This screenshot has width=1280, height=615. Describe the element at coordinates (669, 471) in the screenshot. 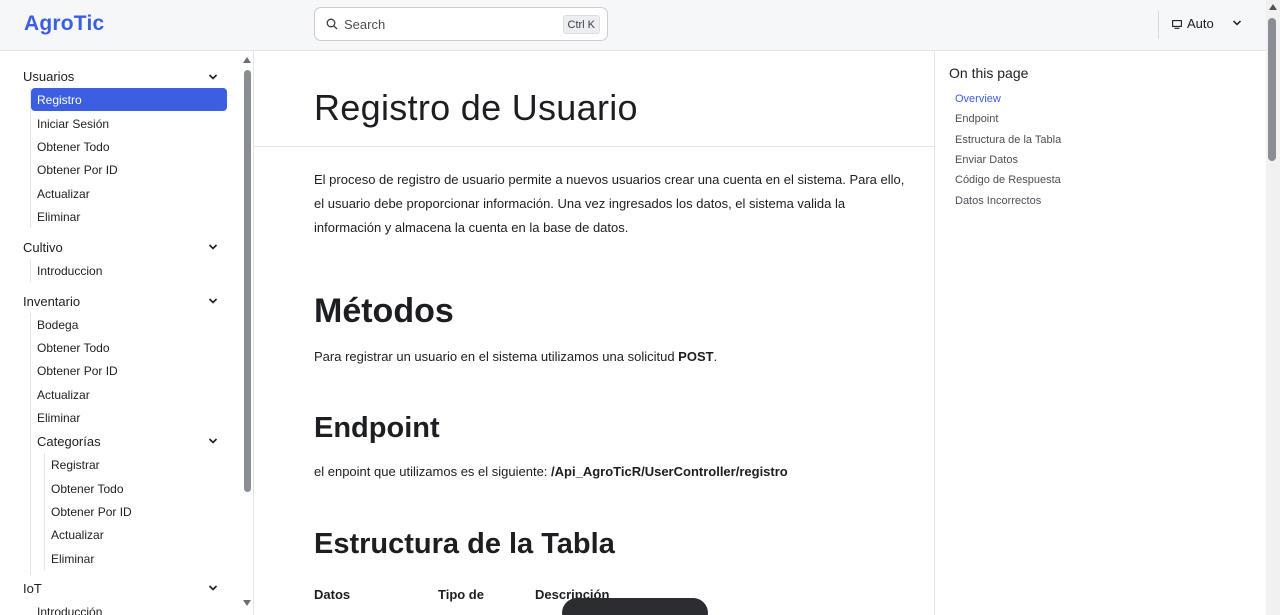

I see `endpoint-path: /Api_AgroTicR/UserController/registro` at that location.